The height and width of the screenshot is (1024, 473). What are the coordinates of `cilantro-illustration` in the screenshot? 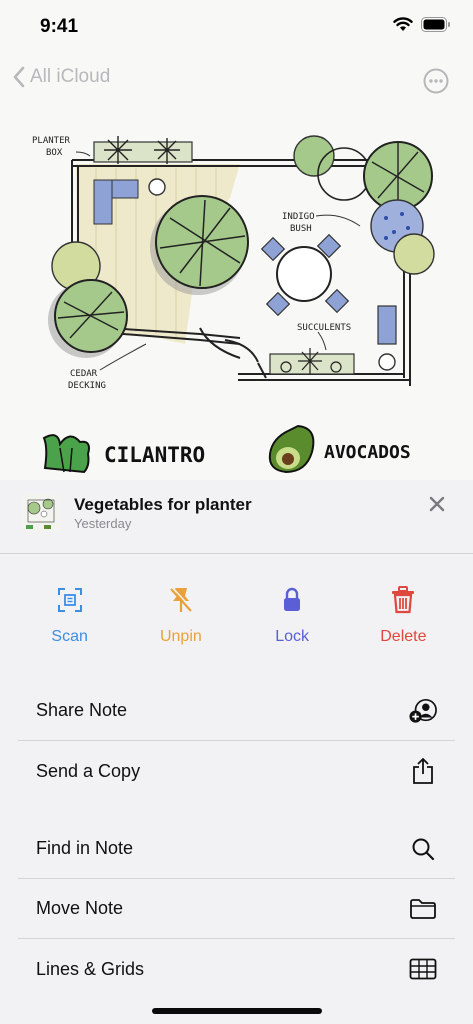 It's located at (66, 454).